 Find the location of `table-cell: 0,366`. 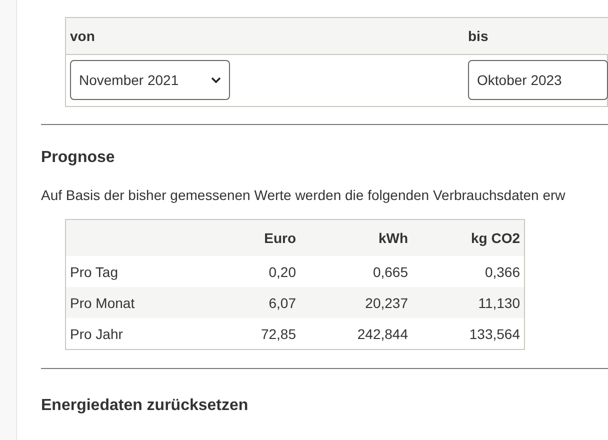

table-cell: 0,366 is located at coordinates (468, 271).